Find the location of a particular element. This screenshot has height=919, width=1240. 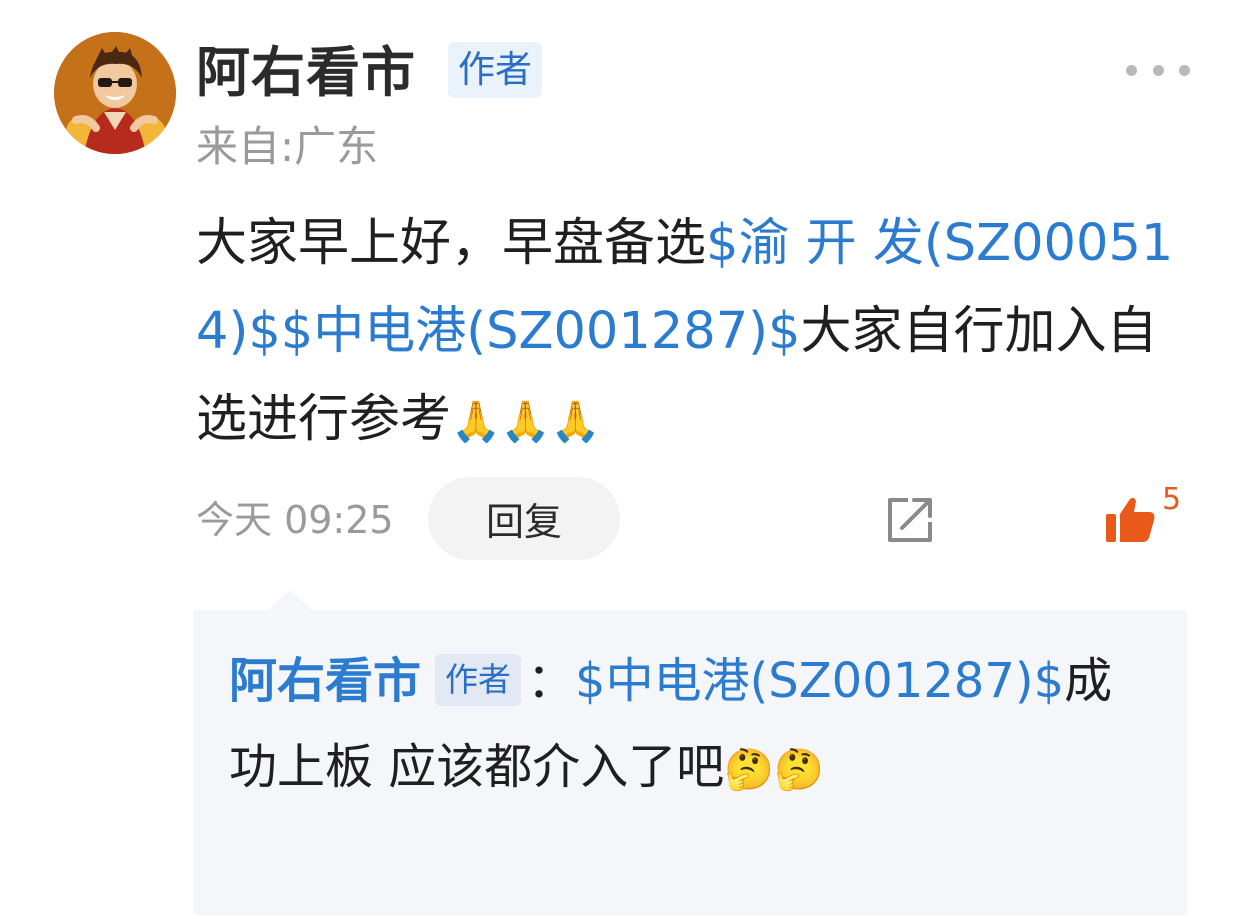

reply-stock-link: $中电港(SZ001287)$ is located at coordinates (819, 681).